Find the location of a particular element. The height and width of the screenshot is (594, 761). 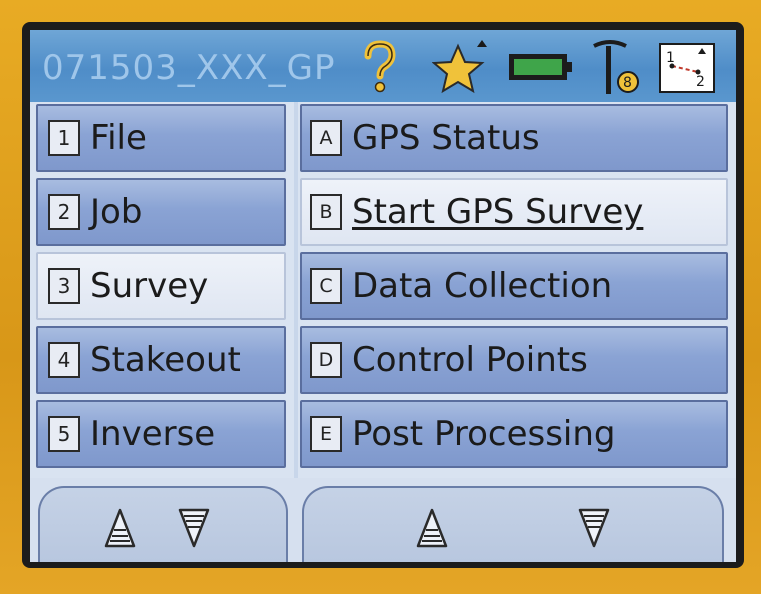

menu-item-start-gps-survey: B Start GPS Survey is located at coordinates (514, 212).